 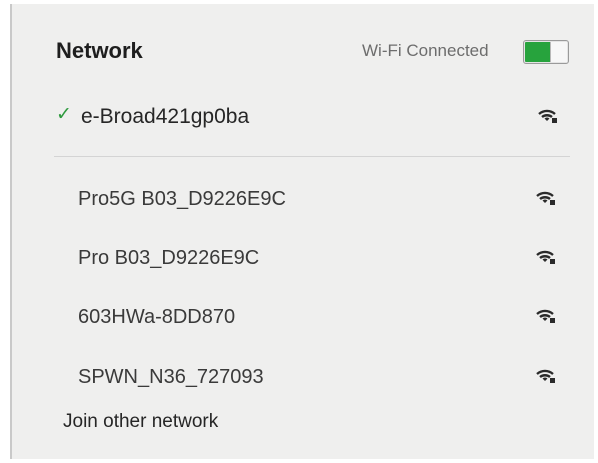 I want to click on divider, so click(x=312, y=156).